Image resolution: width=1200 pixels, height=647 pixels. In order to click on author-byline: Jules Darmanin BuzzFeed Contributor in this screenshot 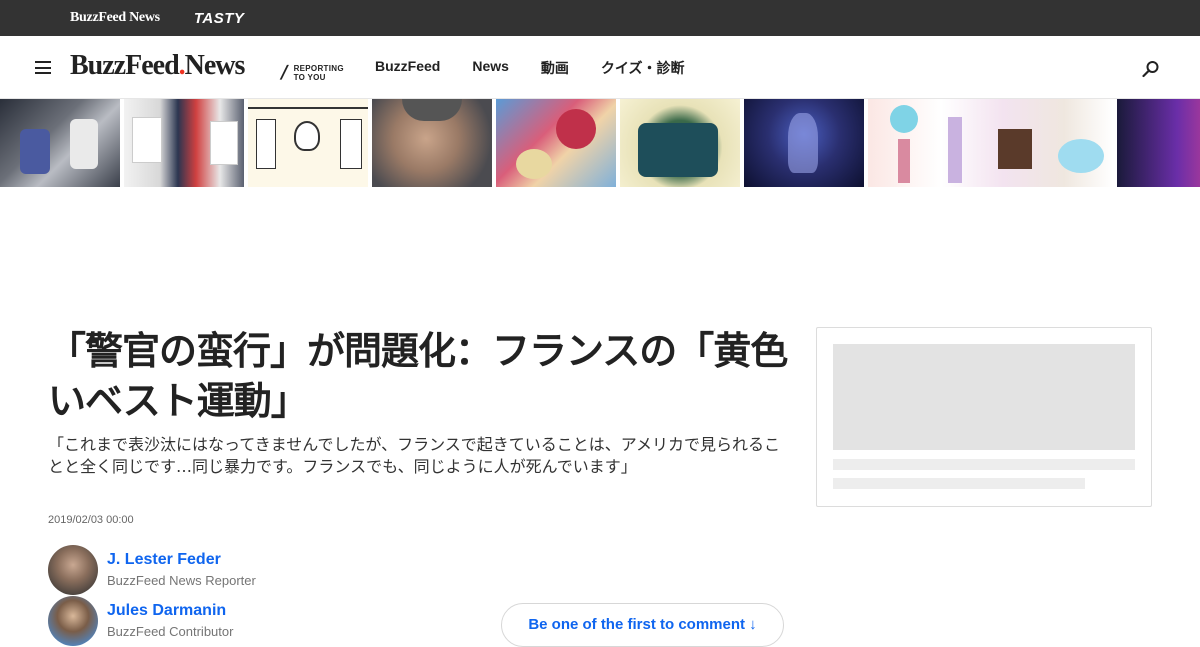, I will do `click(140, 621)`.